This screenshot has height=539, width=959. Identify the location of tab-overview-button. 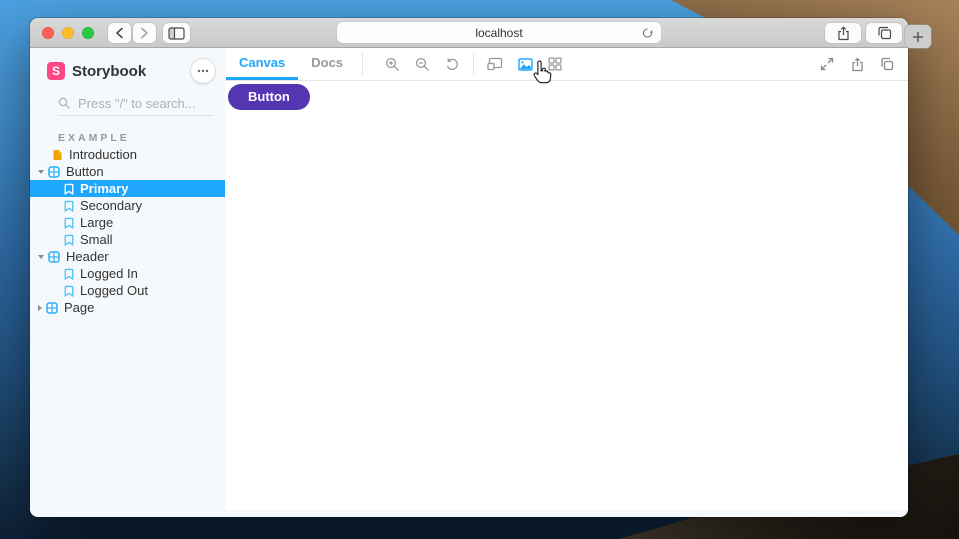
(884, 33).